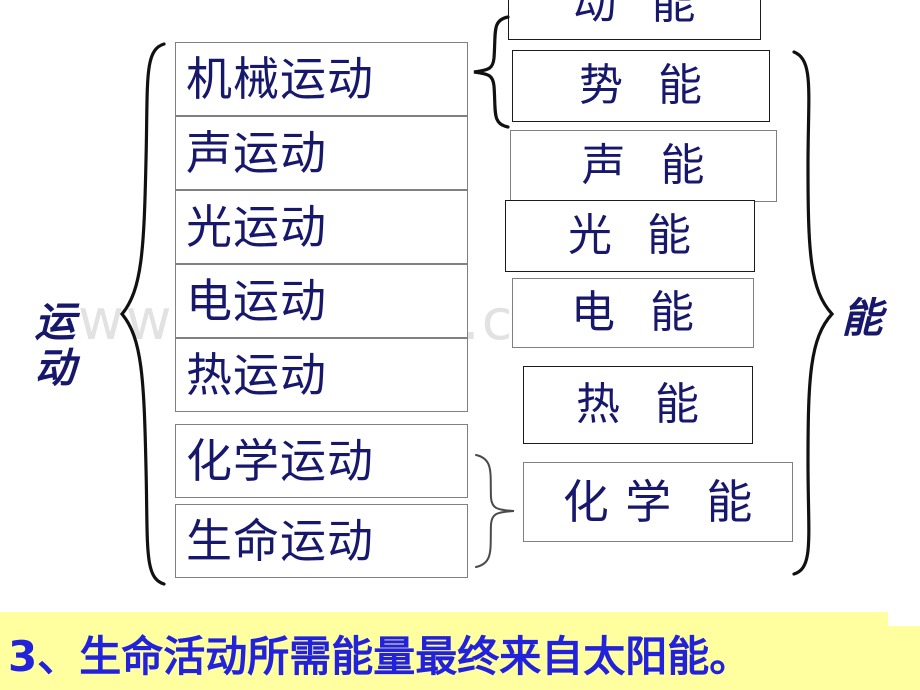  What do you see at coordinates (593, 312) in the screenshot?
I see `energy-box-label-first: 电` at bounding box center [593, 312].